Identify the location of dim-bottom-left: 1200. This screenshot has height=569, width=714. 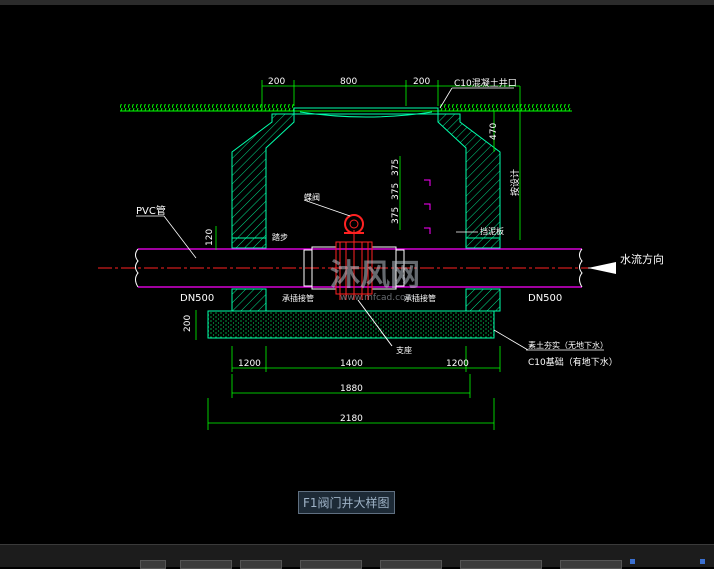
(249, 364).